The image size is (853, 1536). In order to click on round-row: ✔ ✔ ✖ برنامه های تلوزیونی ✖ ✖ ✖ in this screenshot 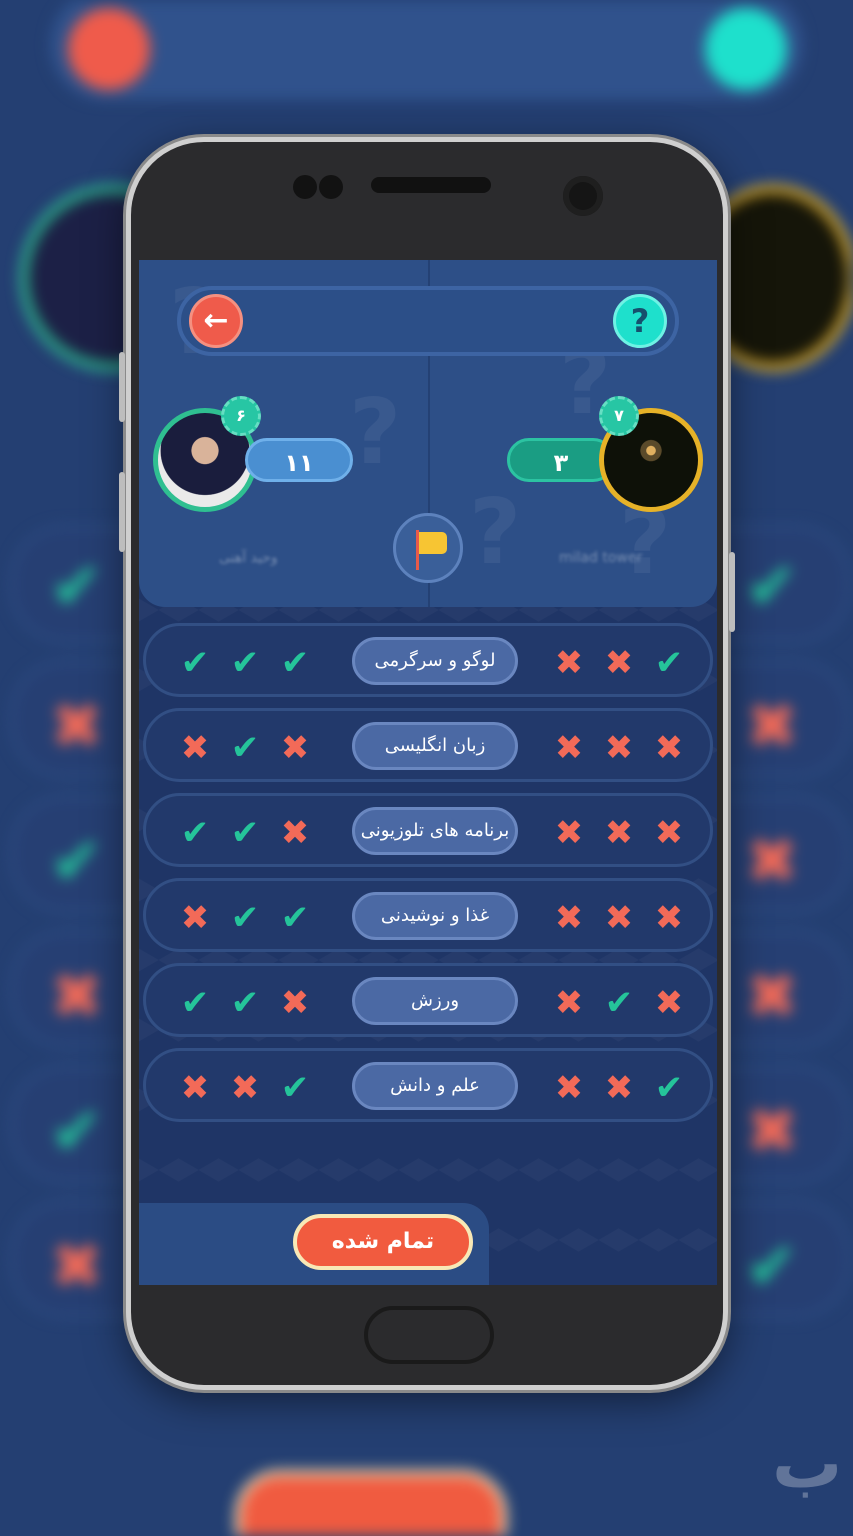, I will do `click(428, 830)`.